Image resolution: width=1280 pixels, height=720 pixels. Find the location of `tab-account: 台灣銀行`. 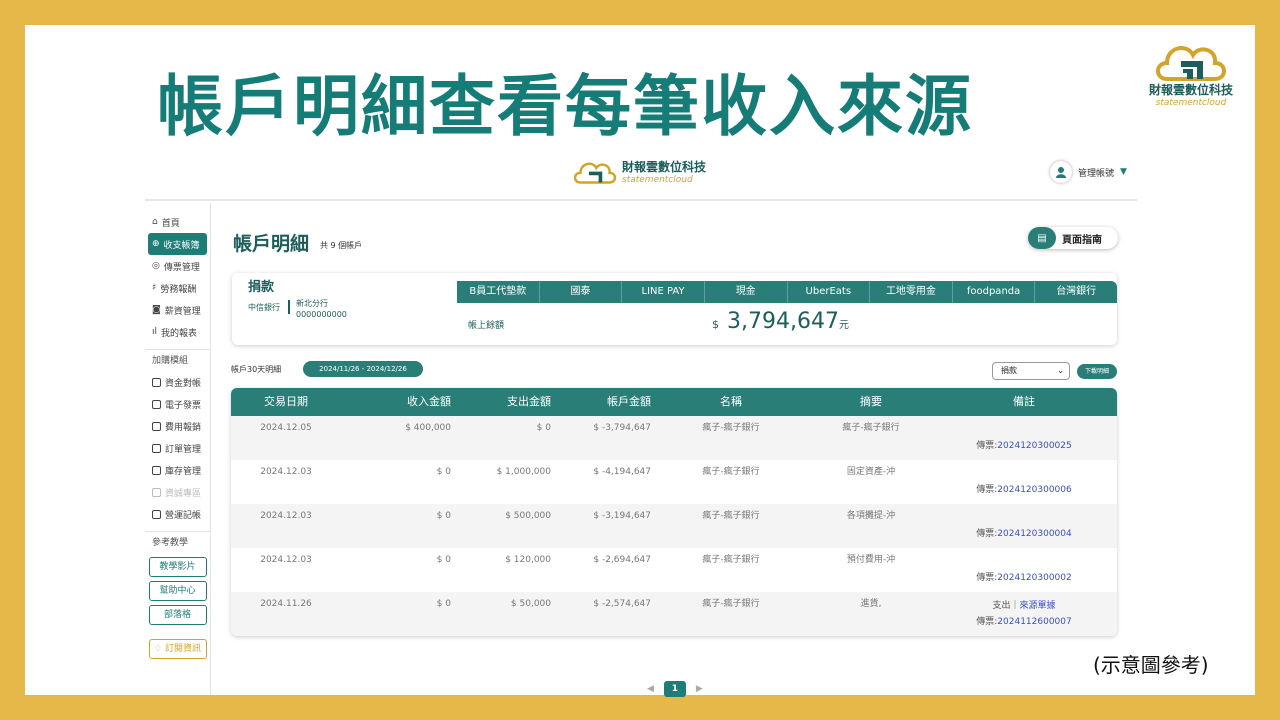

tab-account: 台灣銀行 is located at coordinates (1076, 292).